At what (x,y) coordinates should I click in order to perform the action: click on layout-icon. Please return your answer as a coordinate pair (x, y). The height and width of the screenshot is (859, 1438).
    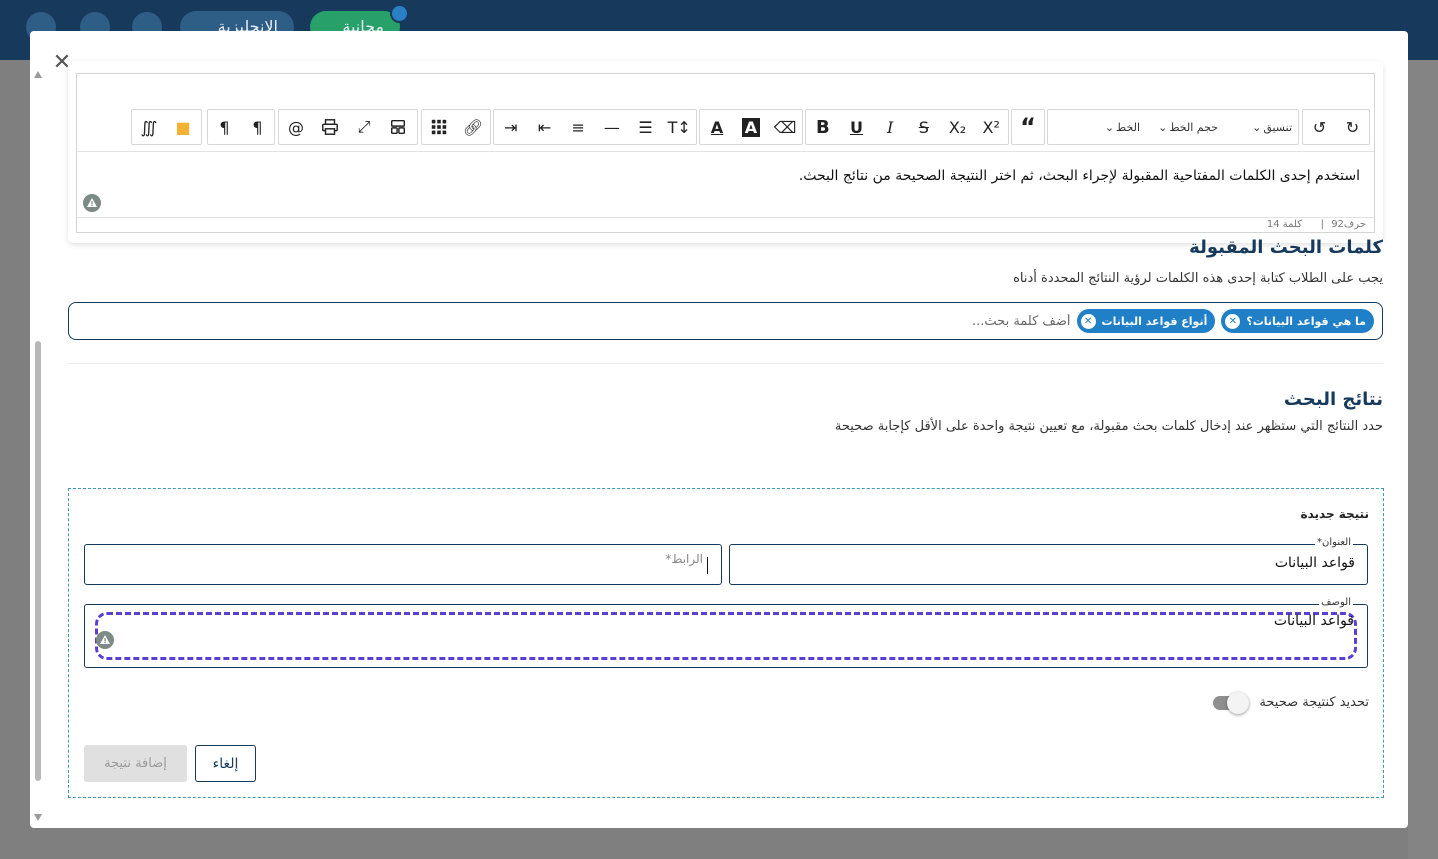
    Looking at the image, I should click on (398, 127).